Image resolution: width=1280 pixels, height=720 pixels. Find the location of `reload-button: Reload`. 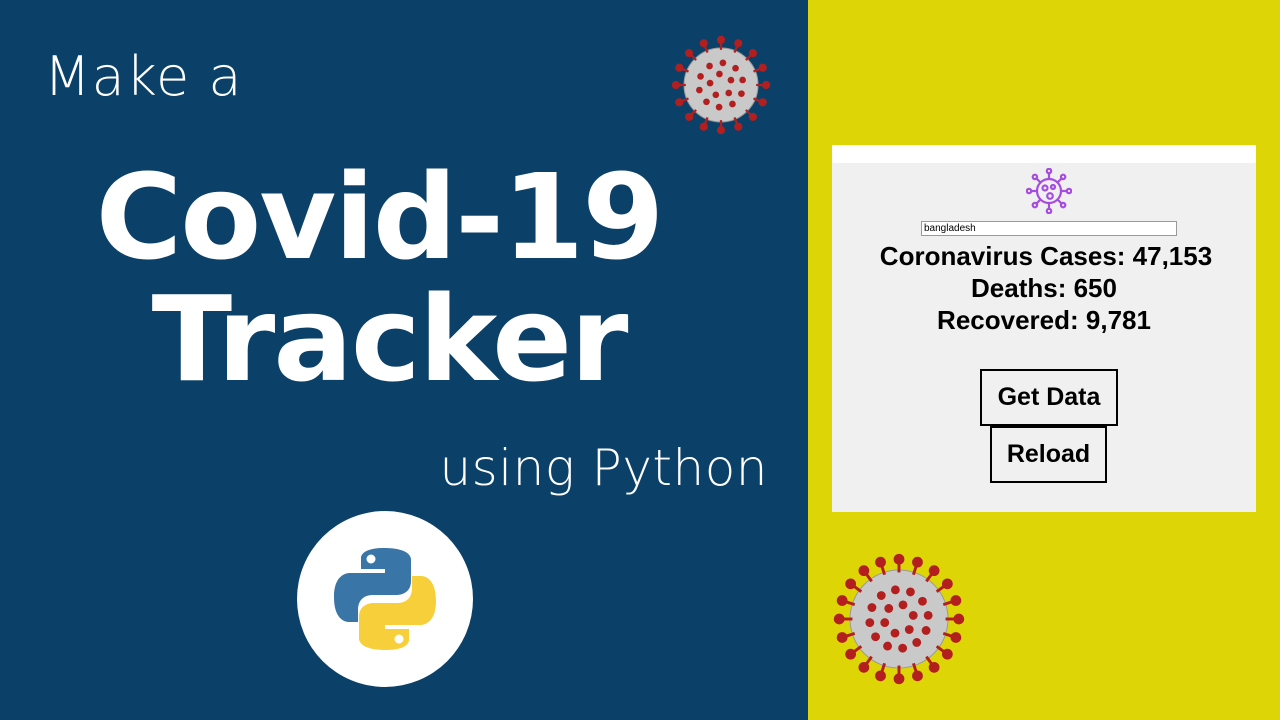

reload-button: Reload is located at coordinates (1048, 454).